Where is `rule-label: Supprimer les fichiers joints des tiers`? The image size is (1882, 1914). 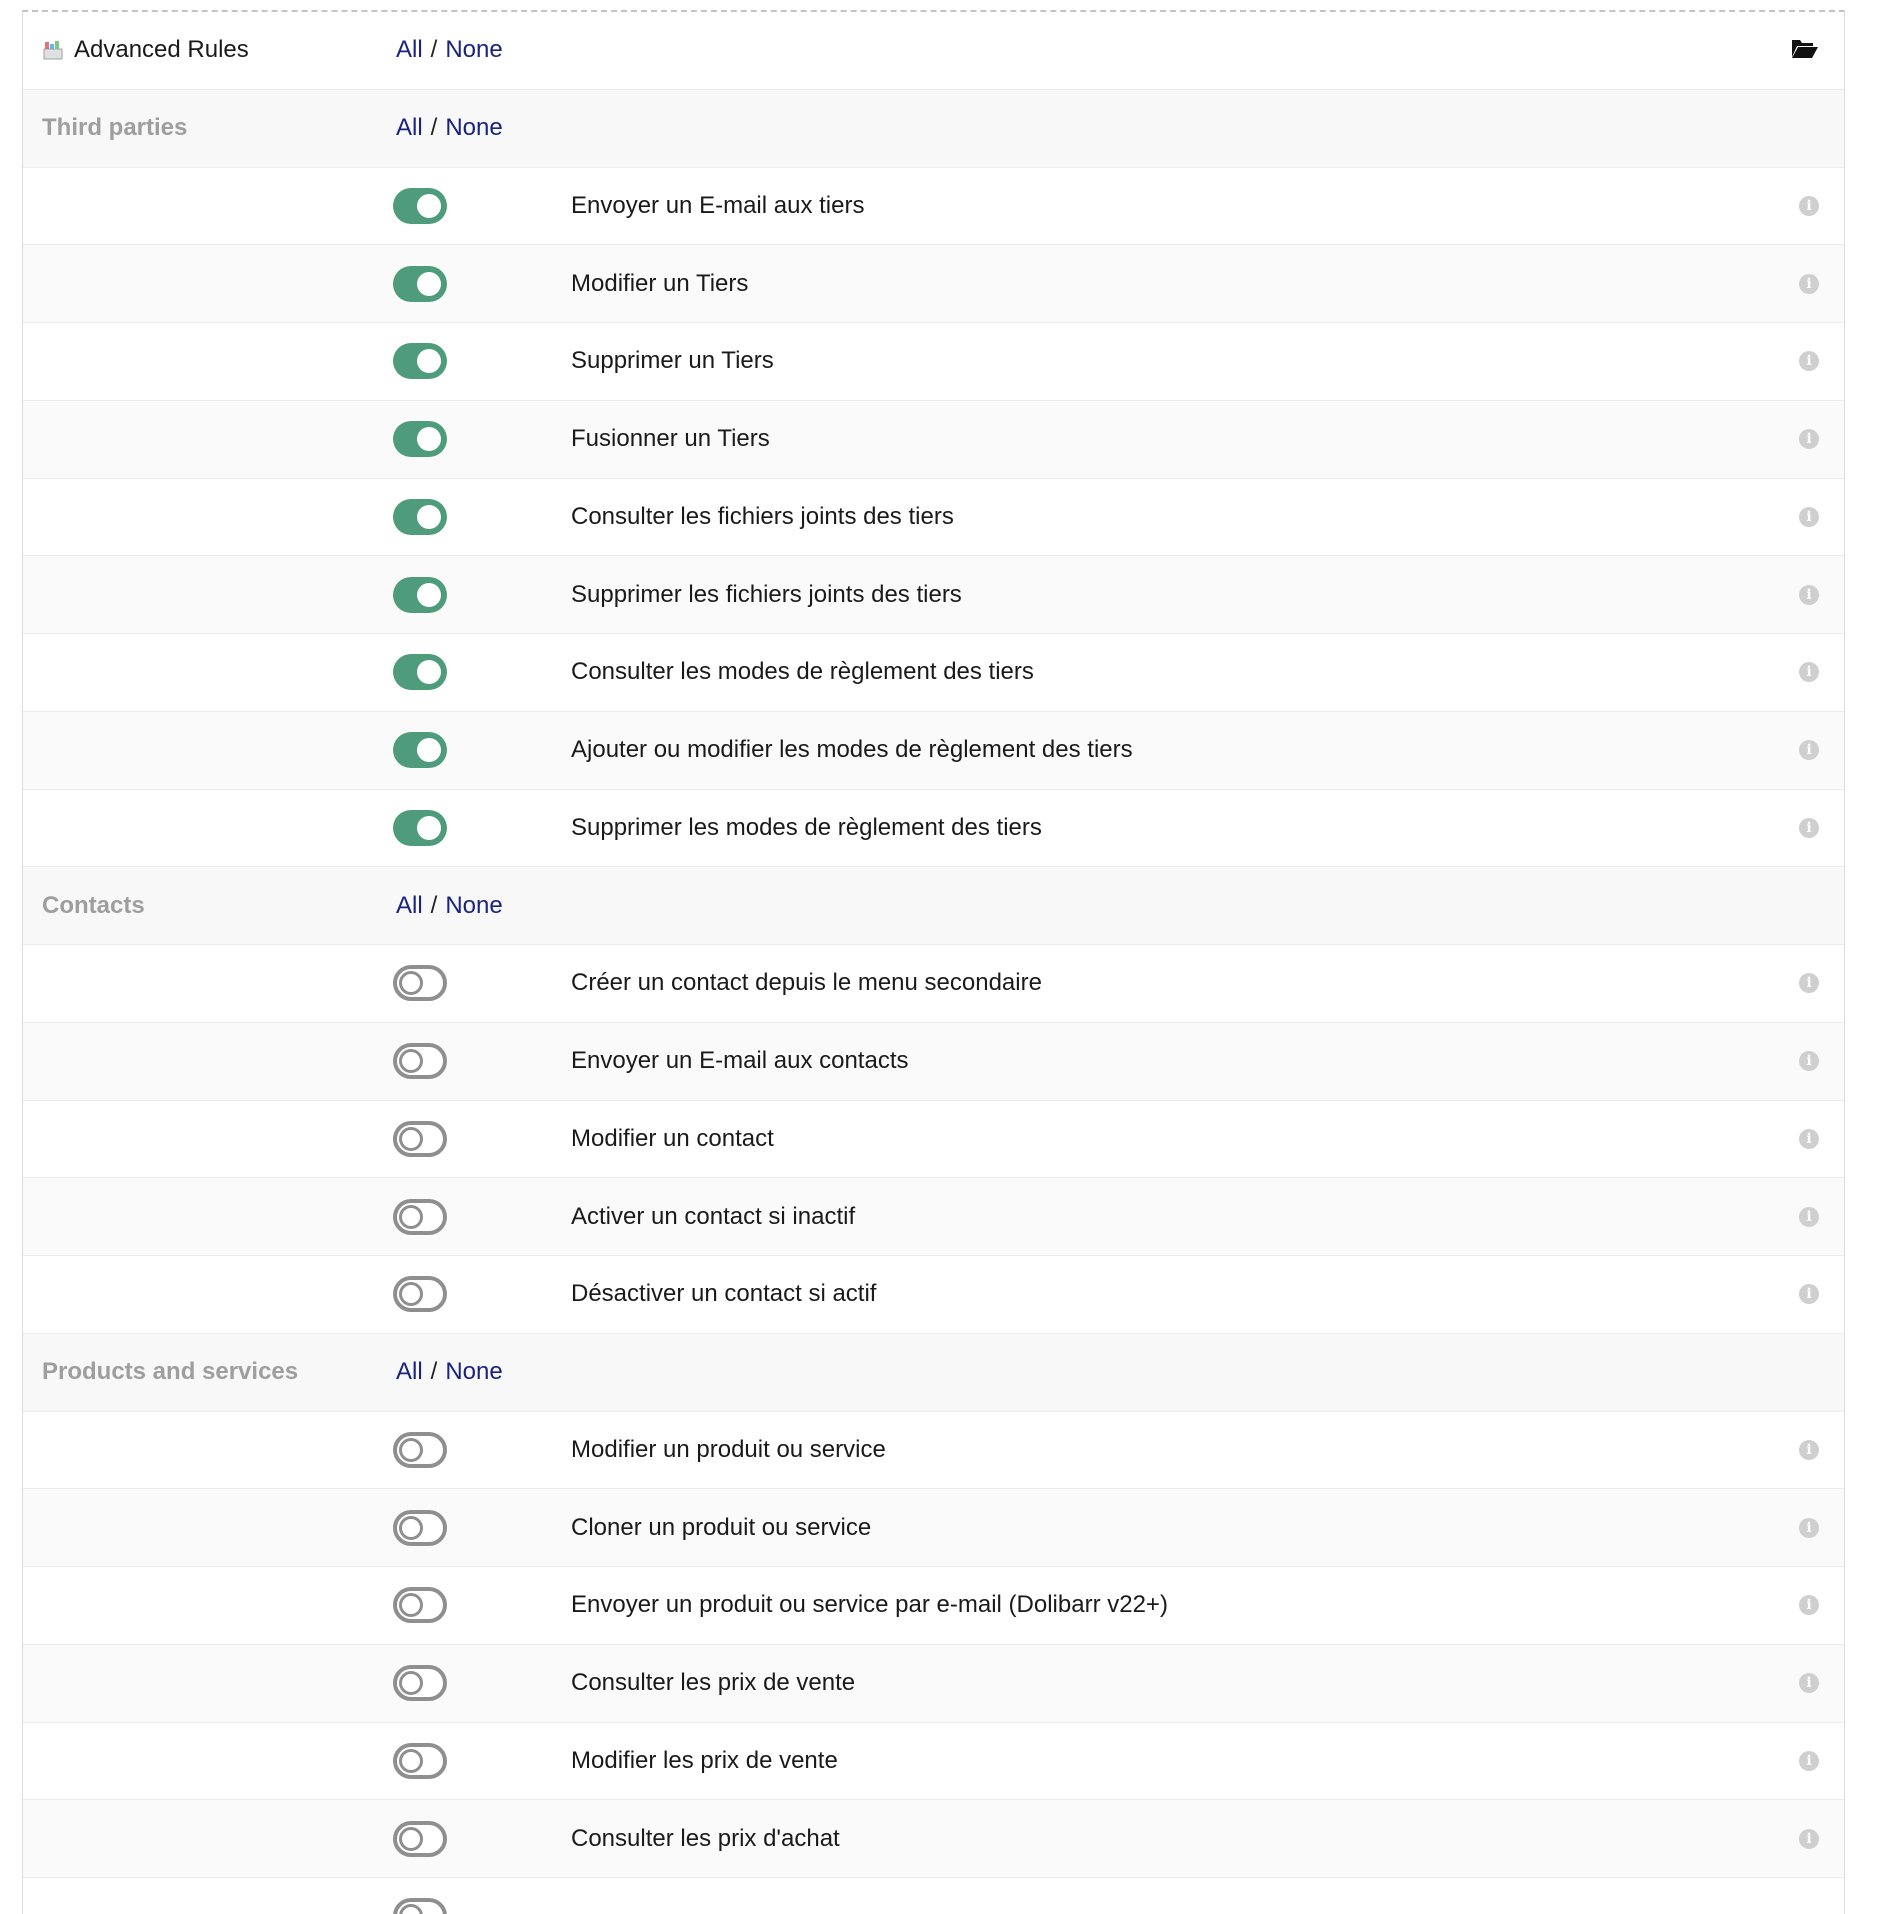
rule-label: Supprimer les fichiers joints des tiers is located at coordinates (766, 594).